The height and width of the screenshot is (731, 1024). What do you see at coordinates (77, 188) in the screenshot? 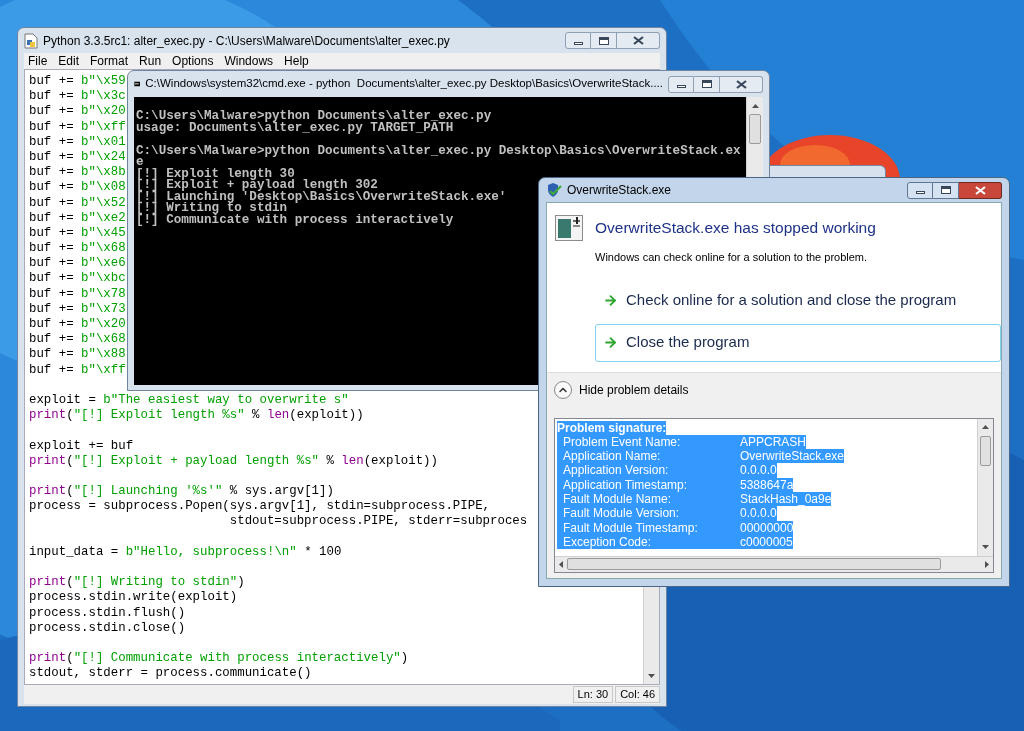
I see `code-line: buf += b"\x08` at bounding box center [77, 188].